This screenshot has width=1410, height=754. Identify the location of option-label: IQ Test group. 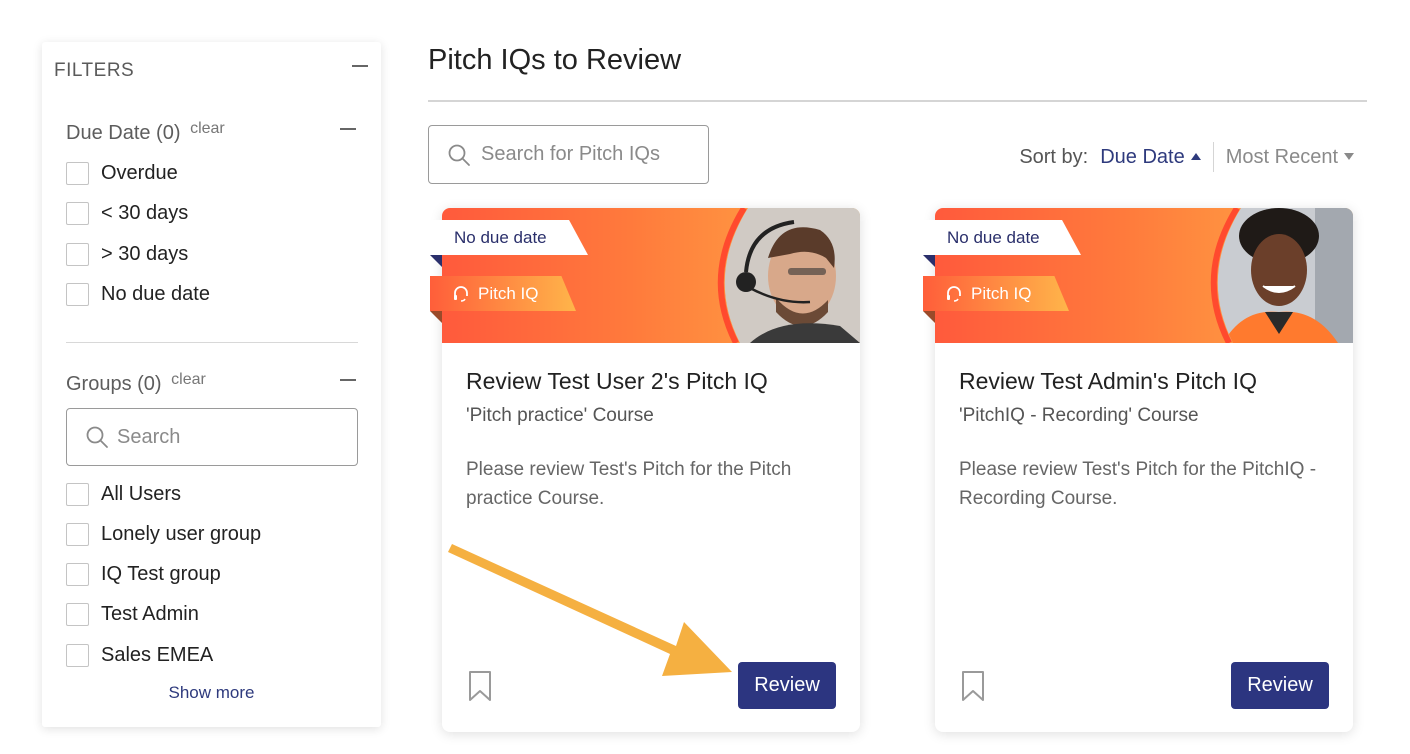
(161, 573).